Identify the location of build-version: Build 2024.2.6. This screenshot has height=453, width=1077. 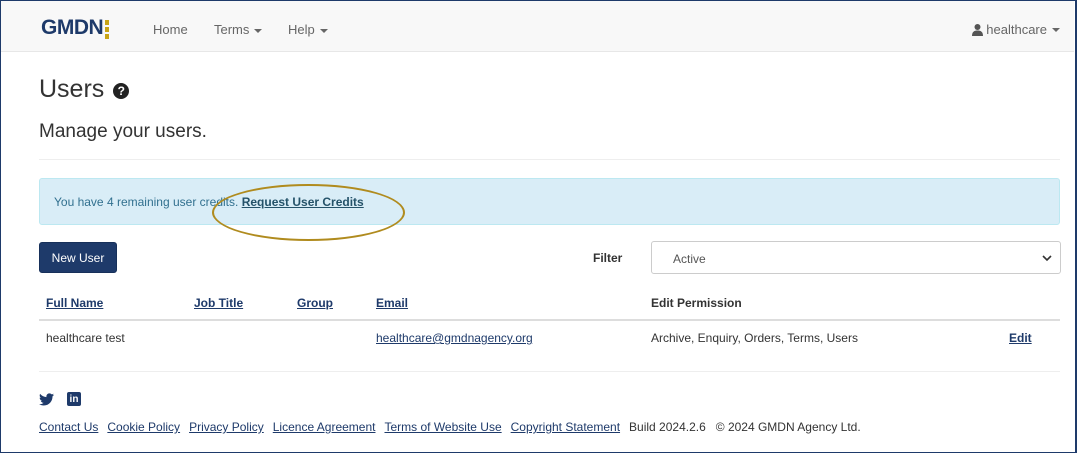
(667, 427).